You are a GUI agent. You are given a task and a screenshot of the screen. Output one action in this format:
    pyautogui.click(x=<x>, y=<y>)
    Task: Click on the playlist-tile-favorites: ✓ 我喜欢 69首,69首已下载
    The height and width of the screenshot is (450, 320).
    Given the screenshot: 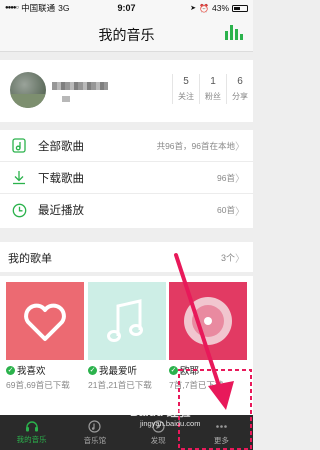 What is the action you would take?
    pyautogui.click(x=45, y=336)
    